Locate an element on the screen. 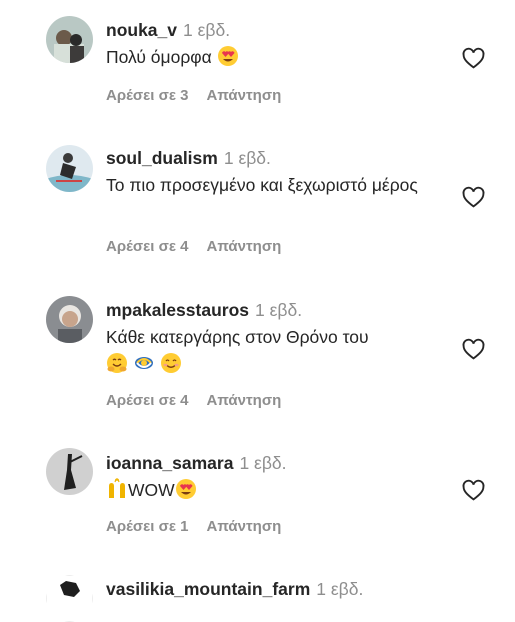  username: nouka_v is located at coordinates (141, 30).